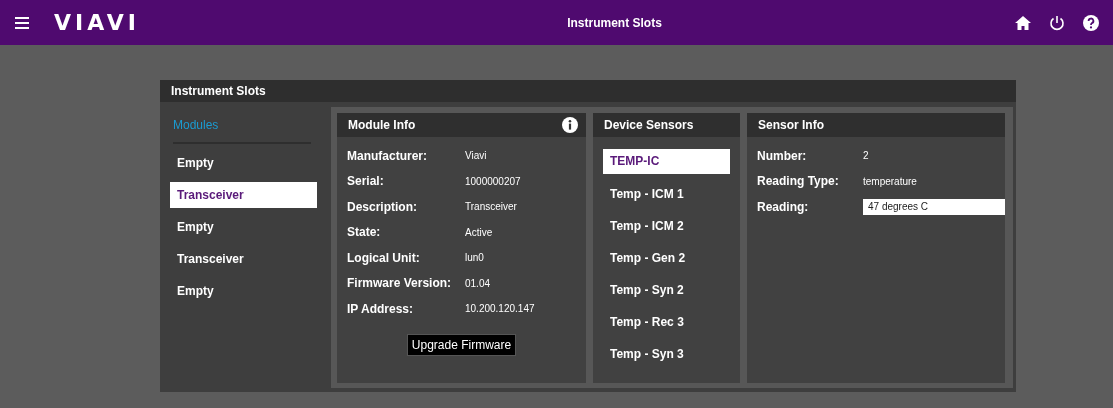 The height and width of the screenshot is (408, 1113). Describe the element at coordinates (666, 161) in the screenshot. I see `sensor-item: TEMP-IC` at that location.